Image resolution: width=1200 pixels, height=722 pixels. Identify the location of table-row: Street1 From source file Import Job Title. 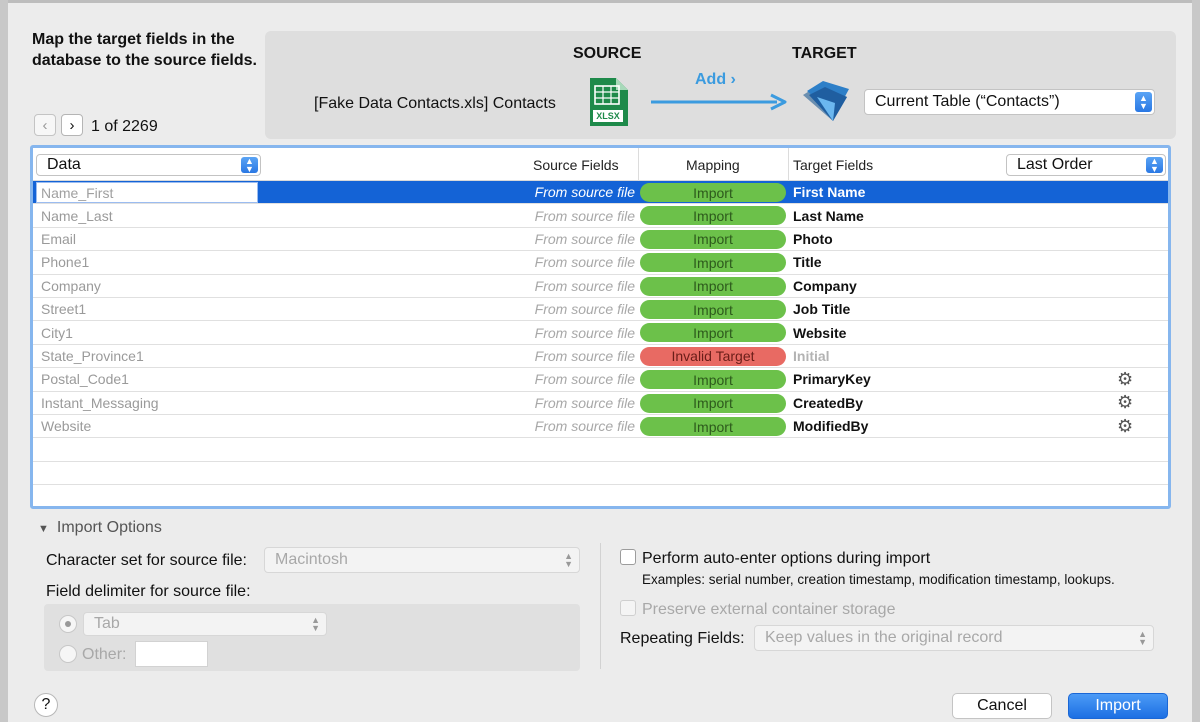
(600, 310).